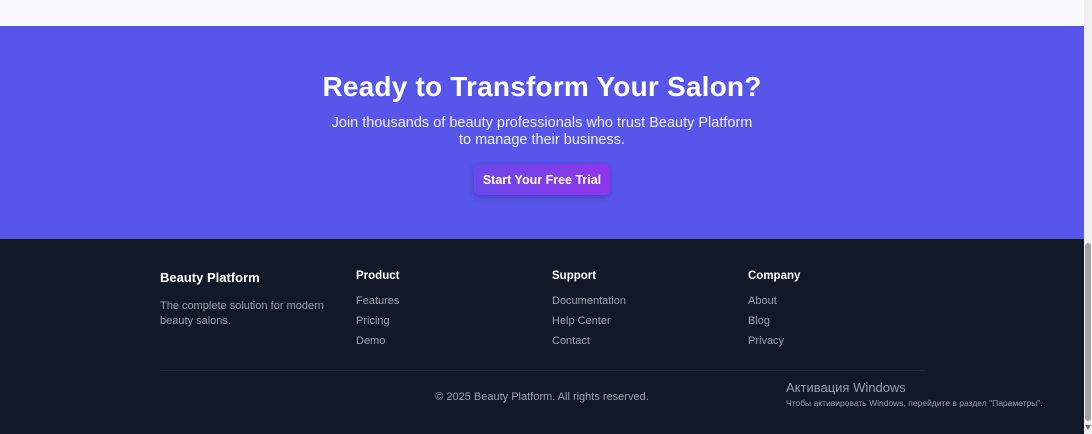  Describe the element at coordinates (774, 344) in the screenshot. I see `footer-link-privacy: Privacy` at that location.